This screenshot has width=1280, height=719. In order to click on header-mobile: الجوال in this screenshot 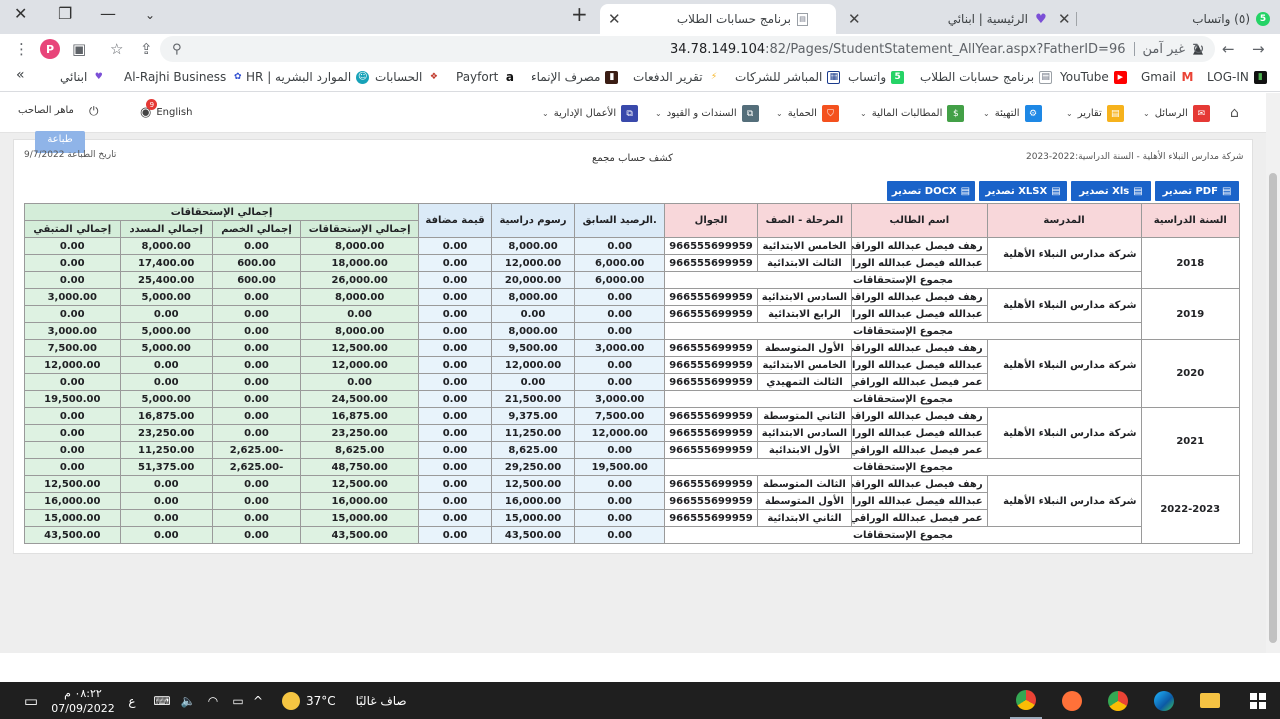, I will do `click(711, 220)`.